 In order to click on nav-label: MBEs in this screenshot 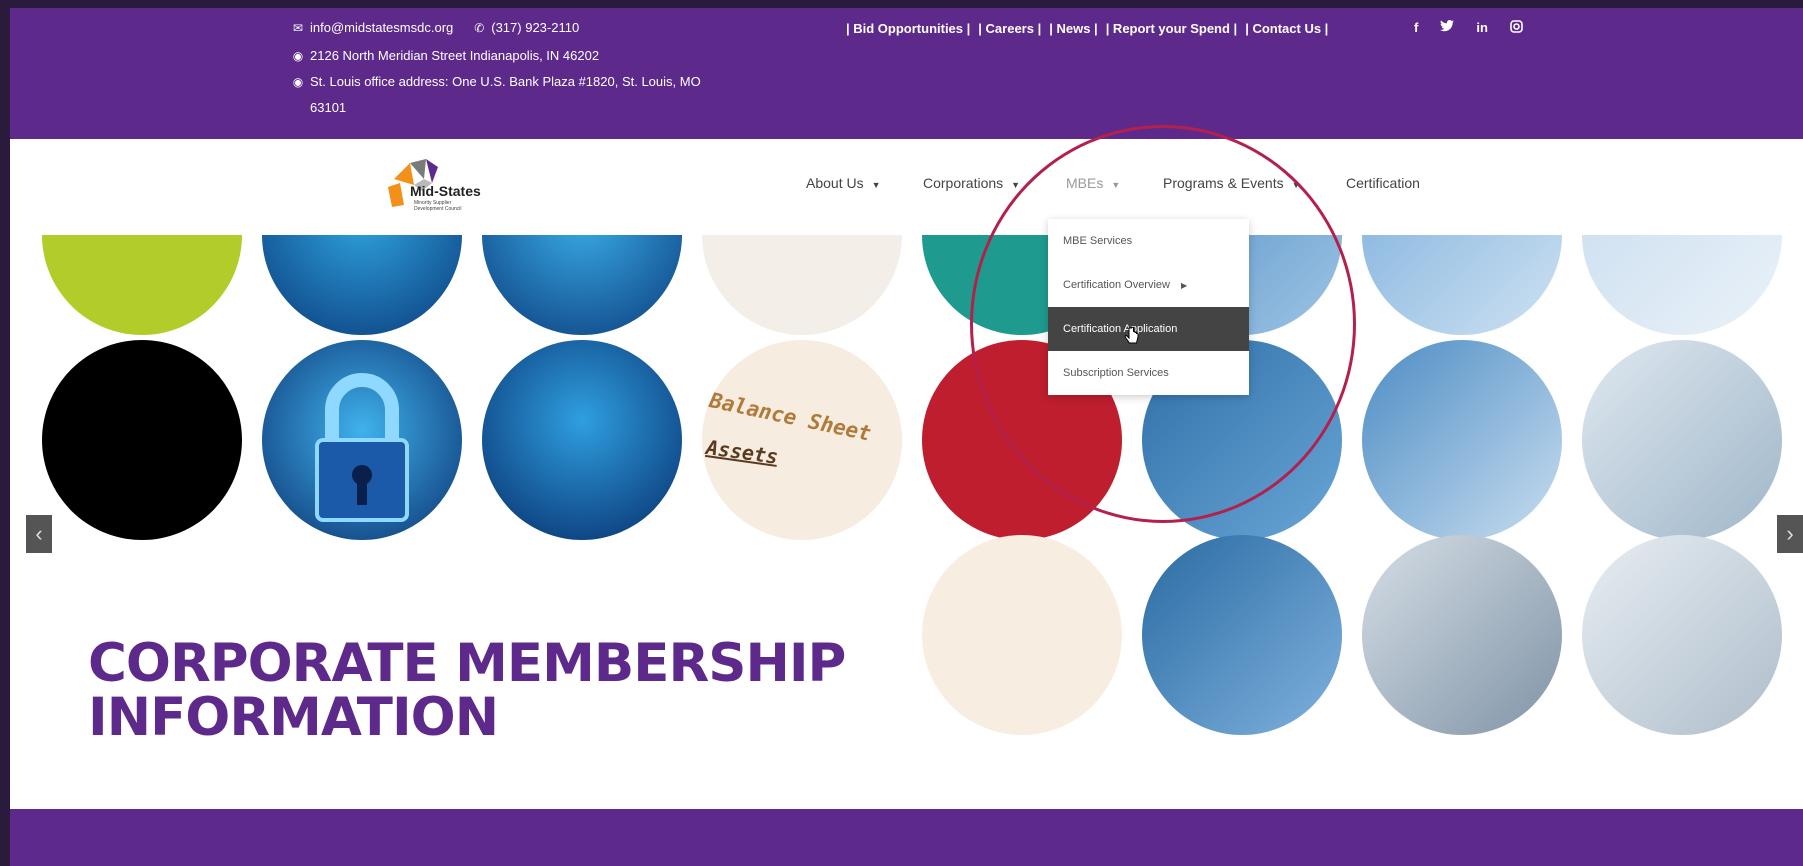, I will do `click(1085, 183)`.